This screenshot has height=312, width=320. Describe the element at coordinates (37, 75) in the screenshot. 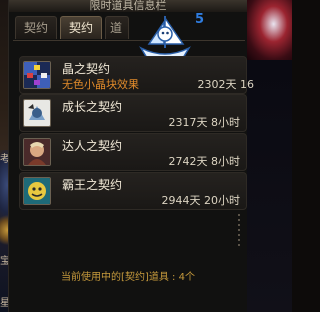

I see `crystal-contract-icon` at that location.